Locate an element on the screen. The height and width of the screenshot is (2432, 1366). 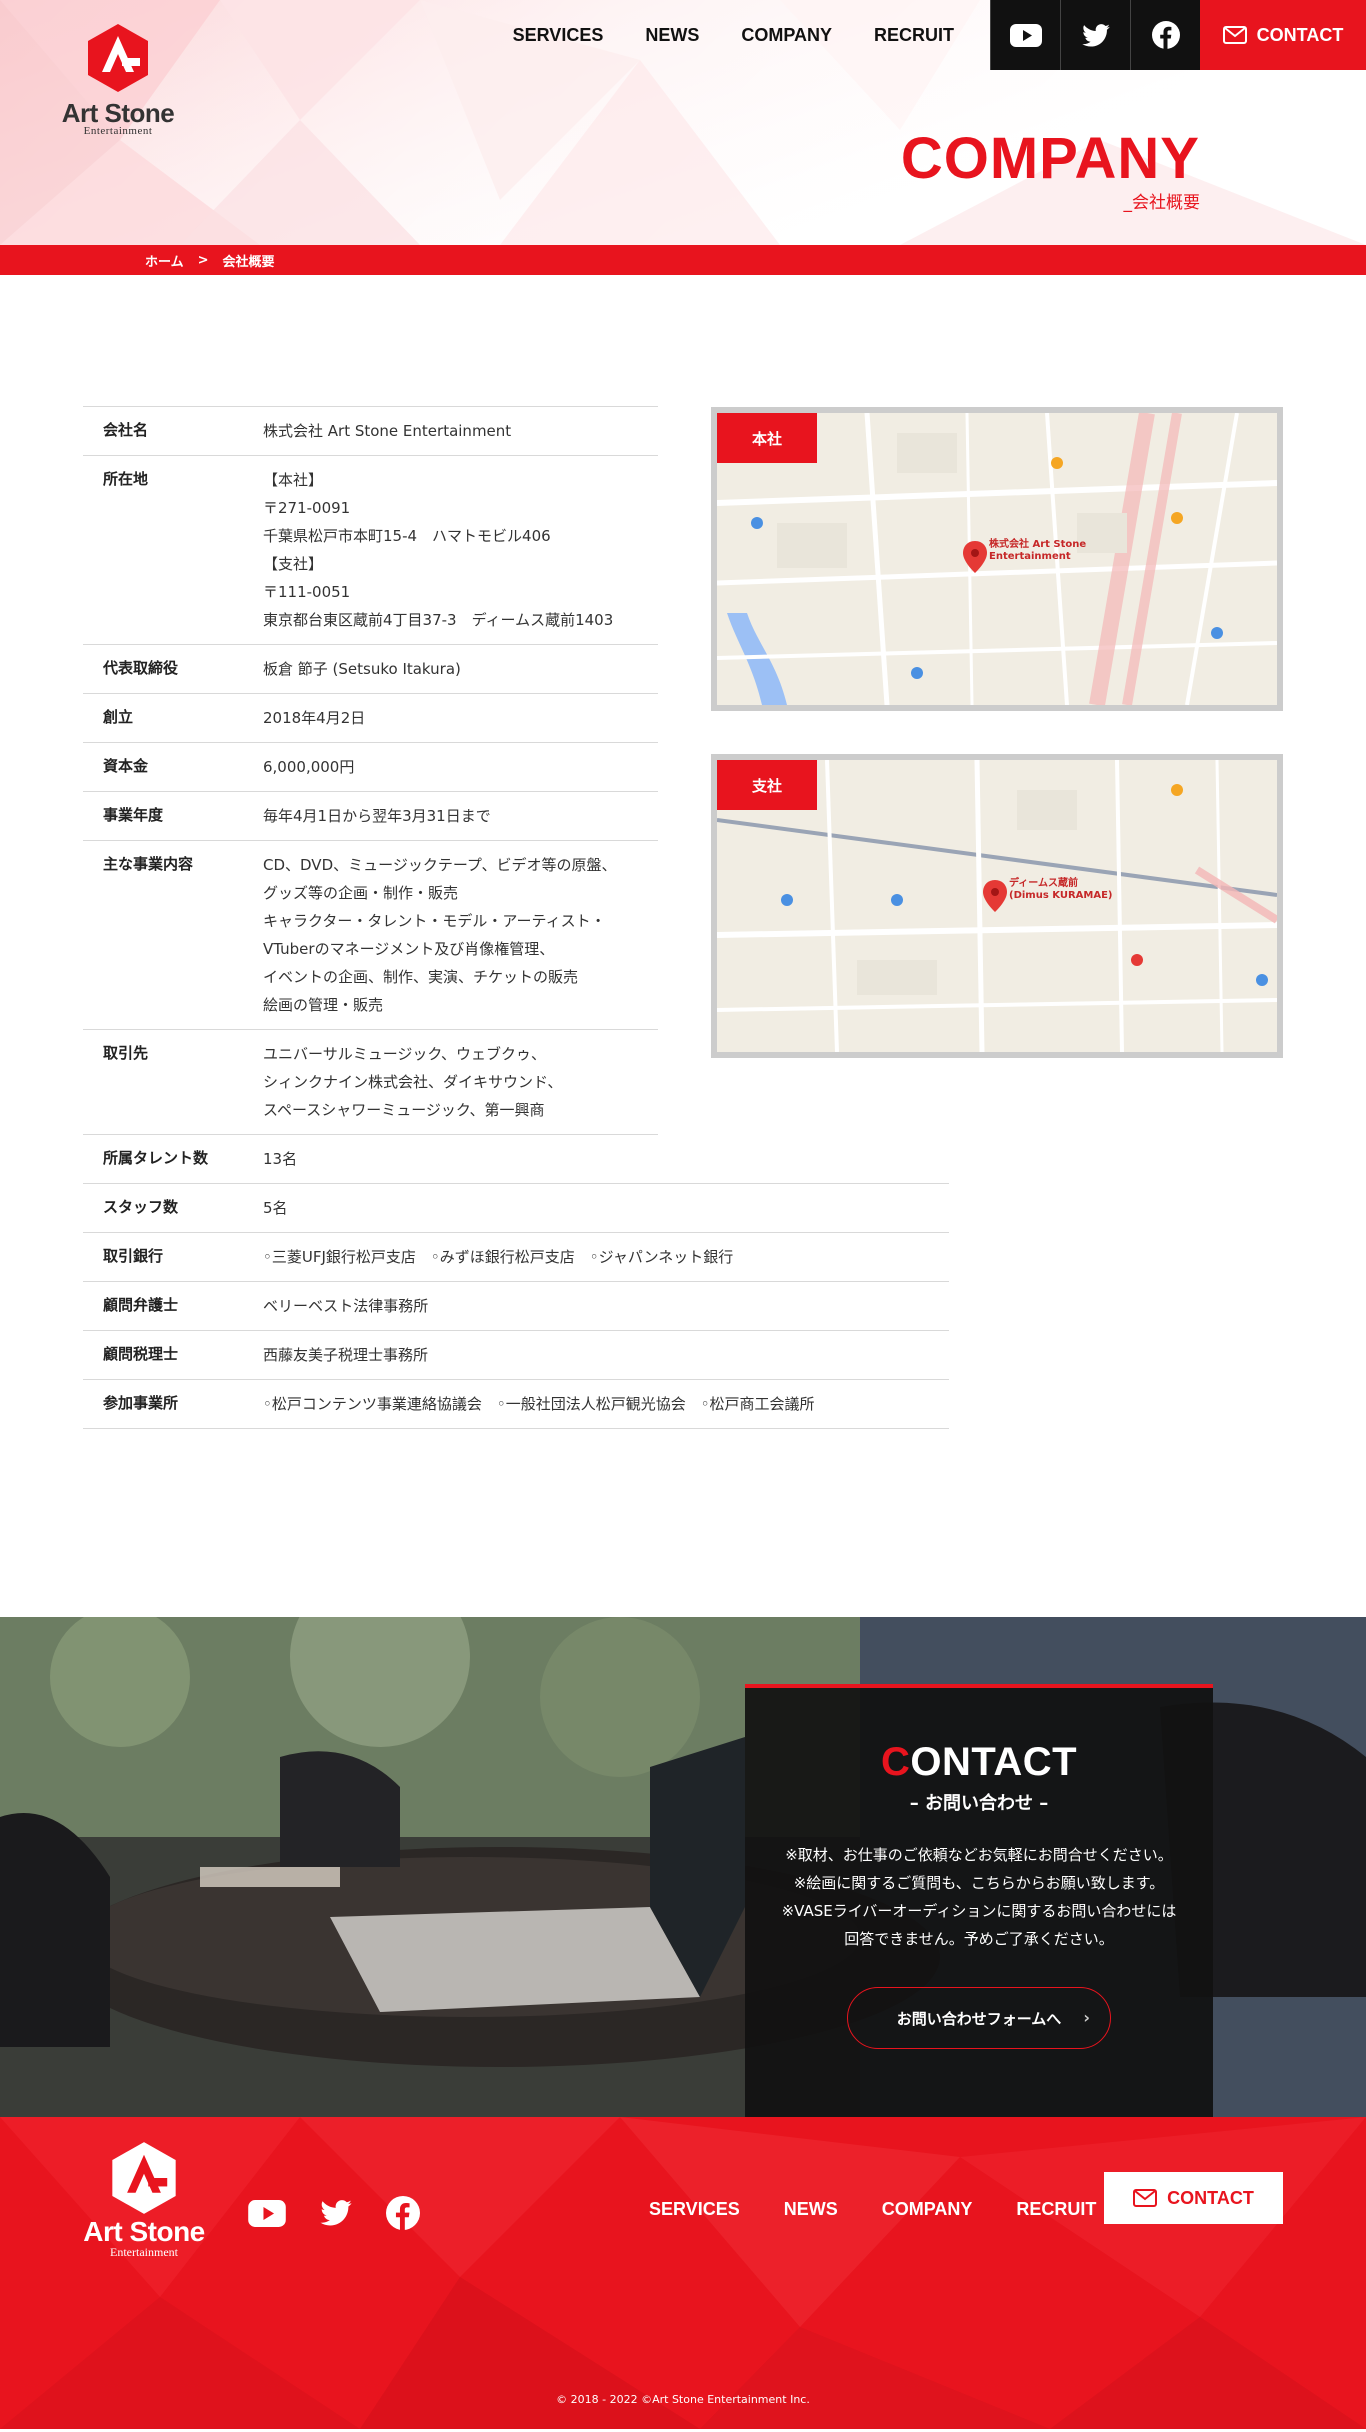
nav-recruit: RECRUIT is located at coordinates (914, 35).